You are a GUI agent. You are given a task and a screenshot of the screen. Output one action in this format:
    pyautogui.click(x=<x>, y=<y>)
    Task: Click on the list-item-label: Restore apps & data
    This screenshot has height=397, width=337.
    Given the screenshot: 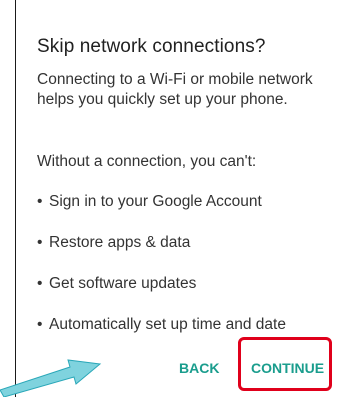 What is the action you would take?
    pyautogui.click(x=120, y=242)
    